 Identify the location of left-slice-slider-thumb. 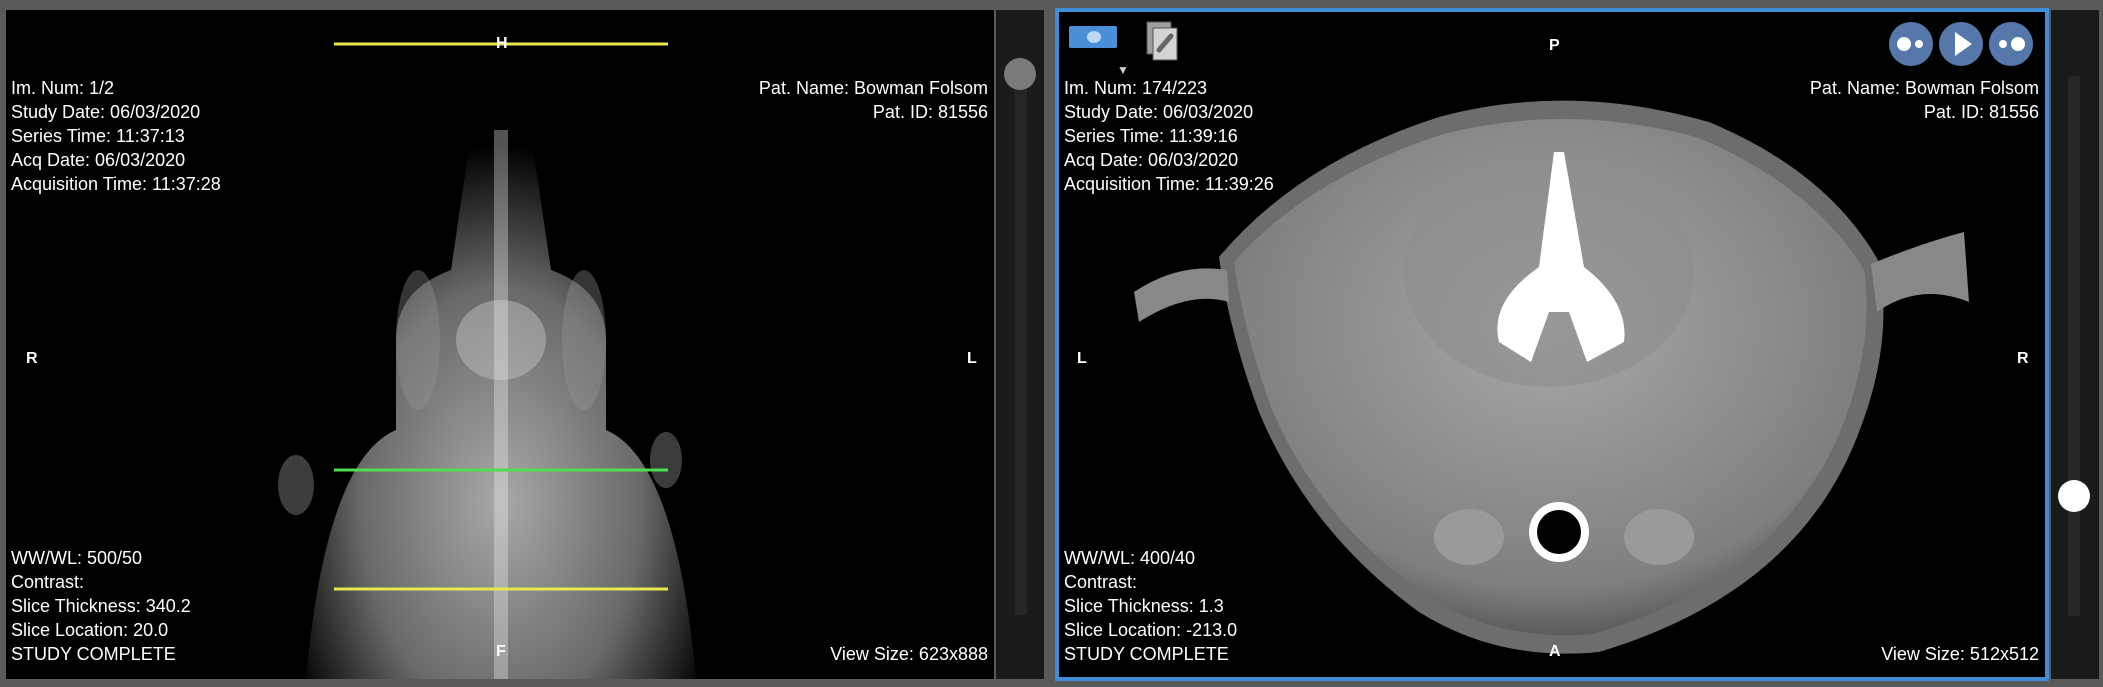
(1020, 74).